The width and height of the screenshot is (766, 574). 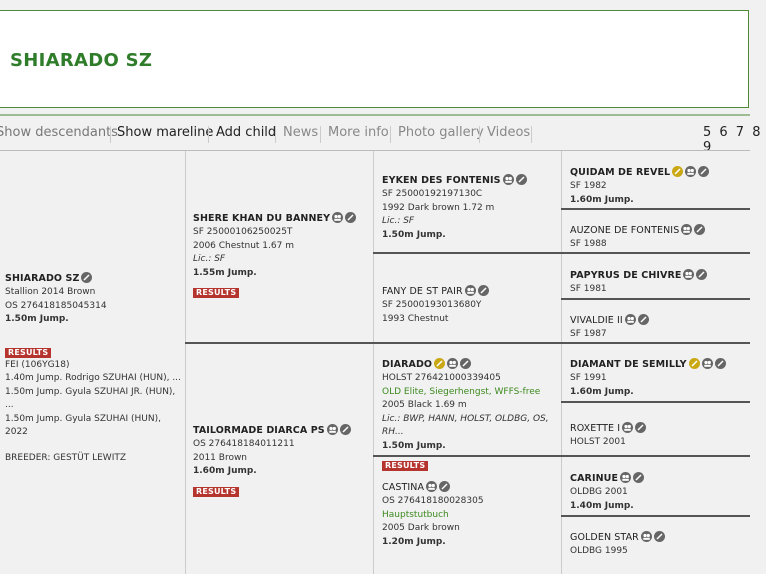 What do you see at coordinates (300, 132) in the screenshot?
I see `news-link: News` at bounding box center [300, 132].